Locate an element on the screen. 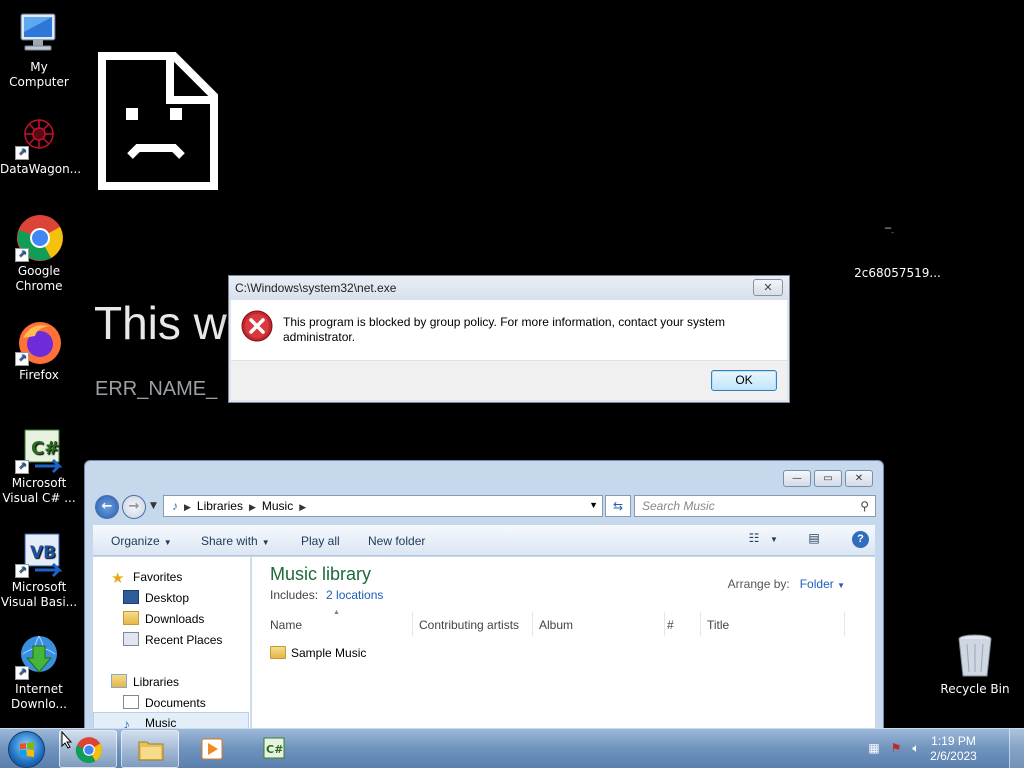 This screenshot has width=1024, height=768. folder-icon is located at coordinates (278, 652).